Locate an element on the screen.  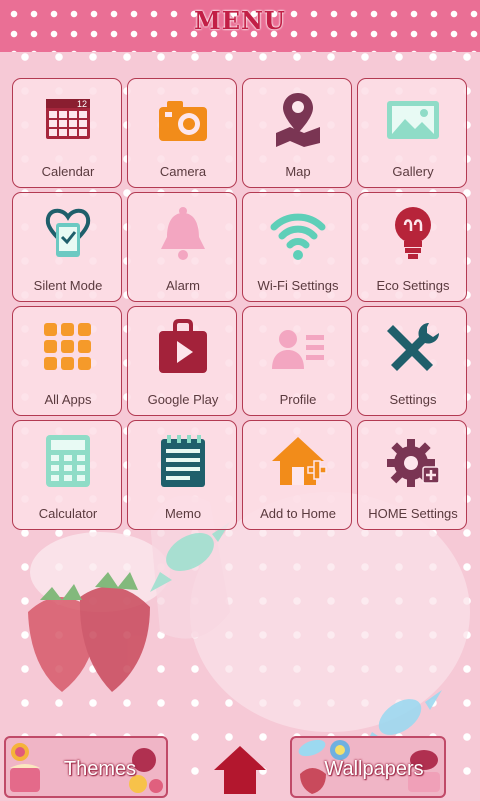
tile-gallery: Gallery is located at coordinates (412, 133).